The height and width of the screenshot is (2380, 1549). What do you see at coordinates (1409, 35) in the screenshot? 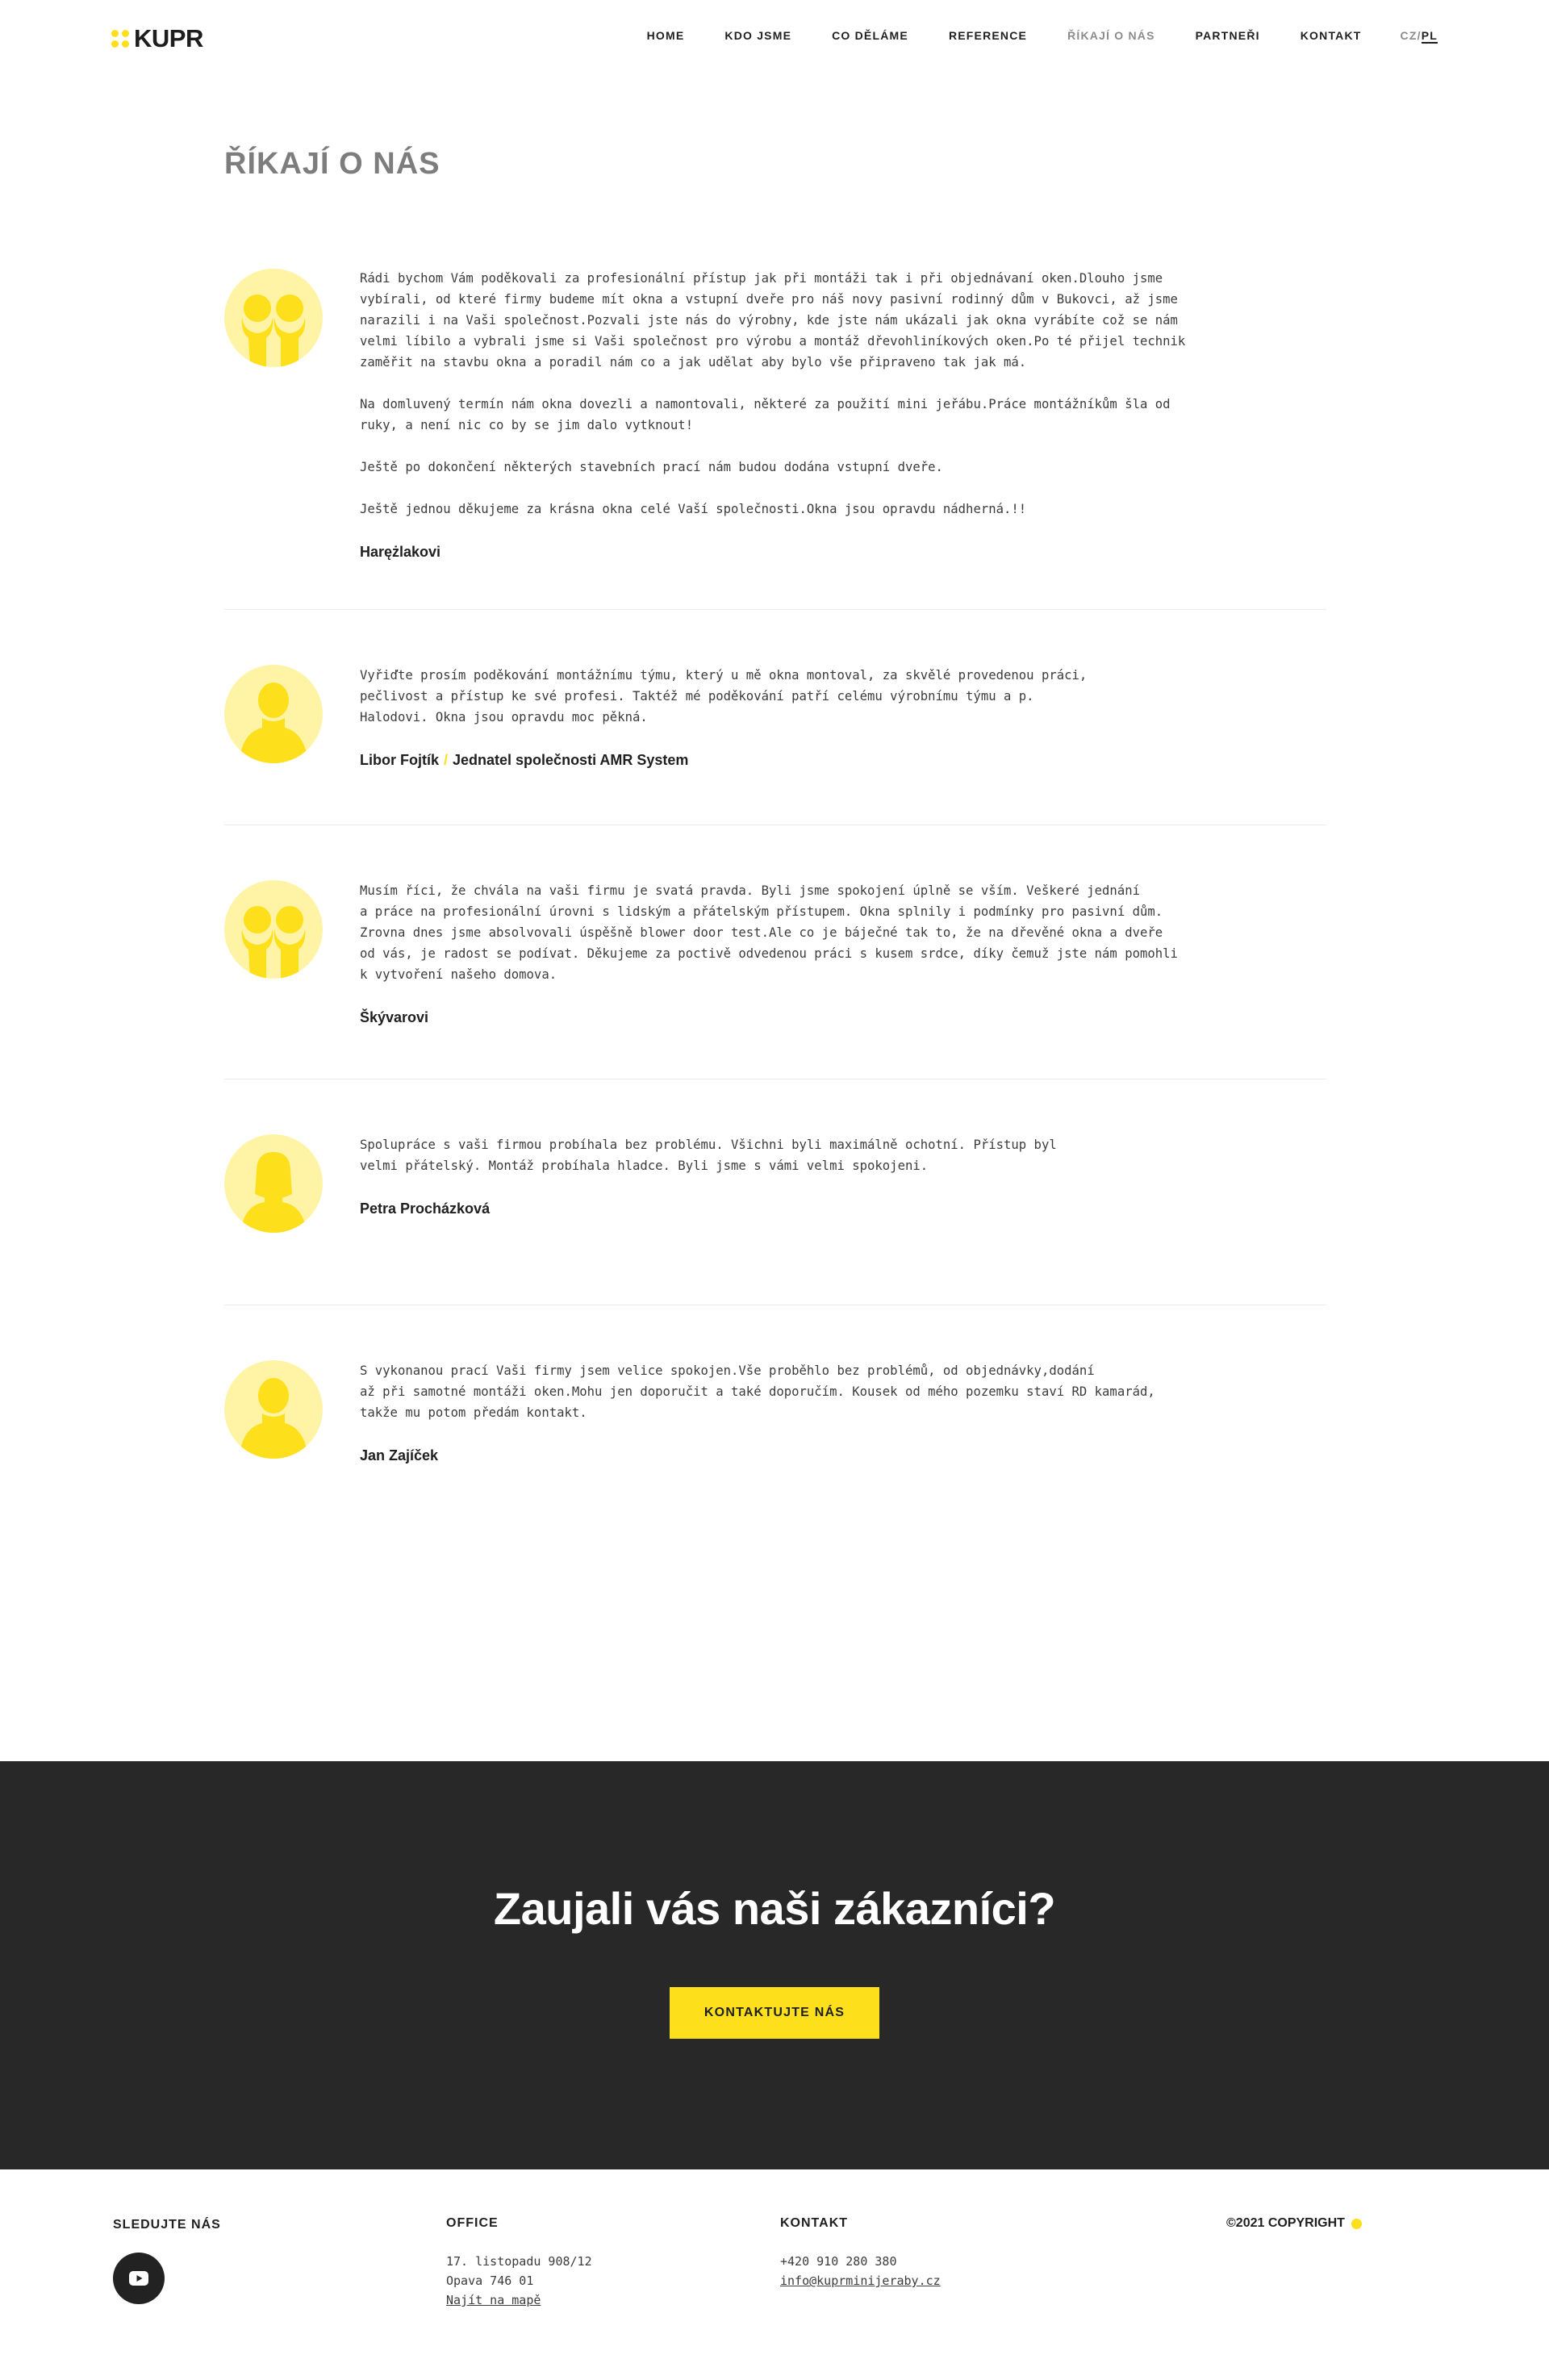
I see `lang-cz: CZ` at bounding box center [1409, 35].